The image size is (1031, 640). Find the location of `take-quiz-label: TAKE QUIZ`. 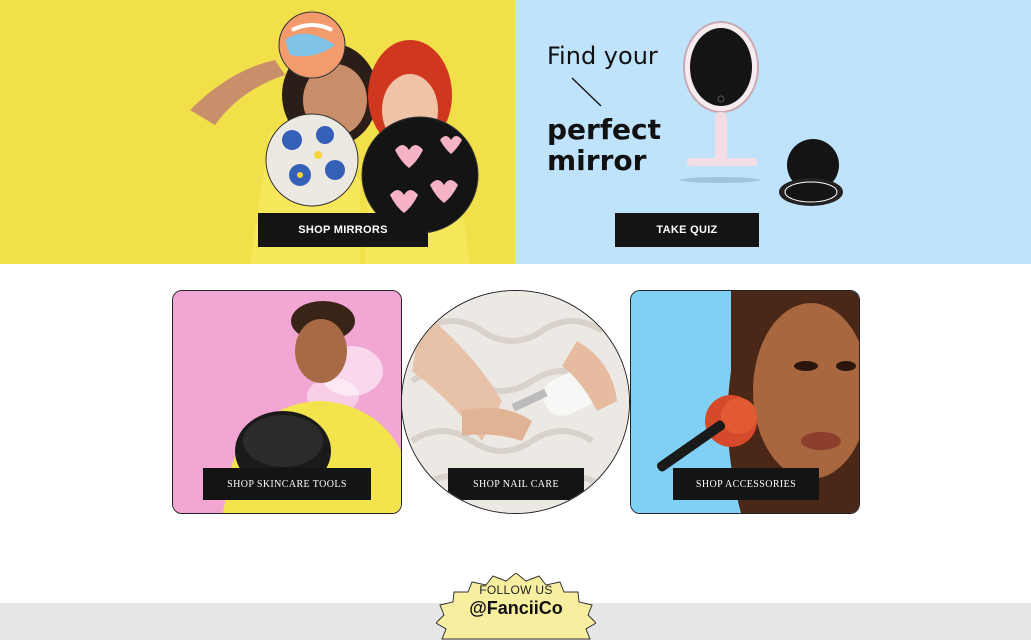

take-quiz-label: TAKE QUIZ is located at coordinates (687, 230).